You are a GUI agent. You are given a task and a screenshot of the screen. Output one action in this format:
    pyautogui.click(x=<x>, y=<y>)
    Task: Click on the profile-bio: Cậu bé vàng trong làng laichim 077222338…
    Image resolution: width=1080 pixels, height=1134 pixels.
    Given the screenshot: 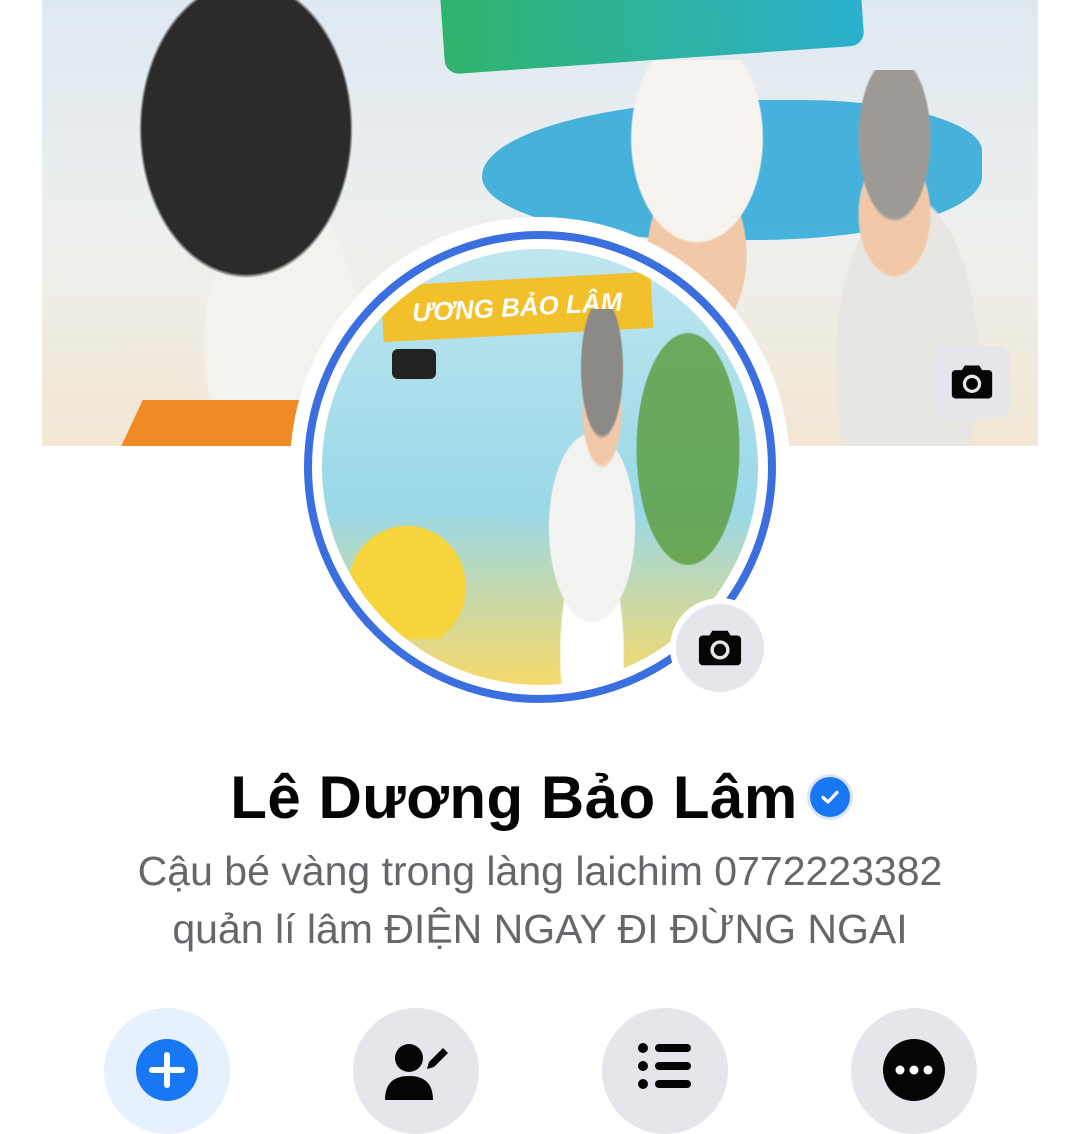 What is the action you would take?
    pyautogui.click(x=540, y=900)
    